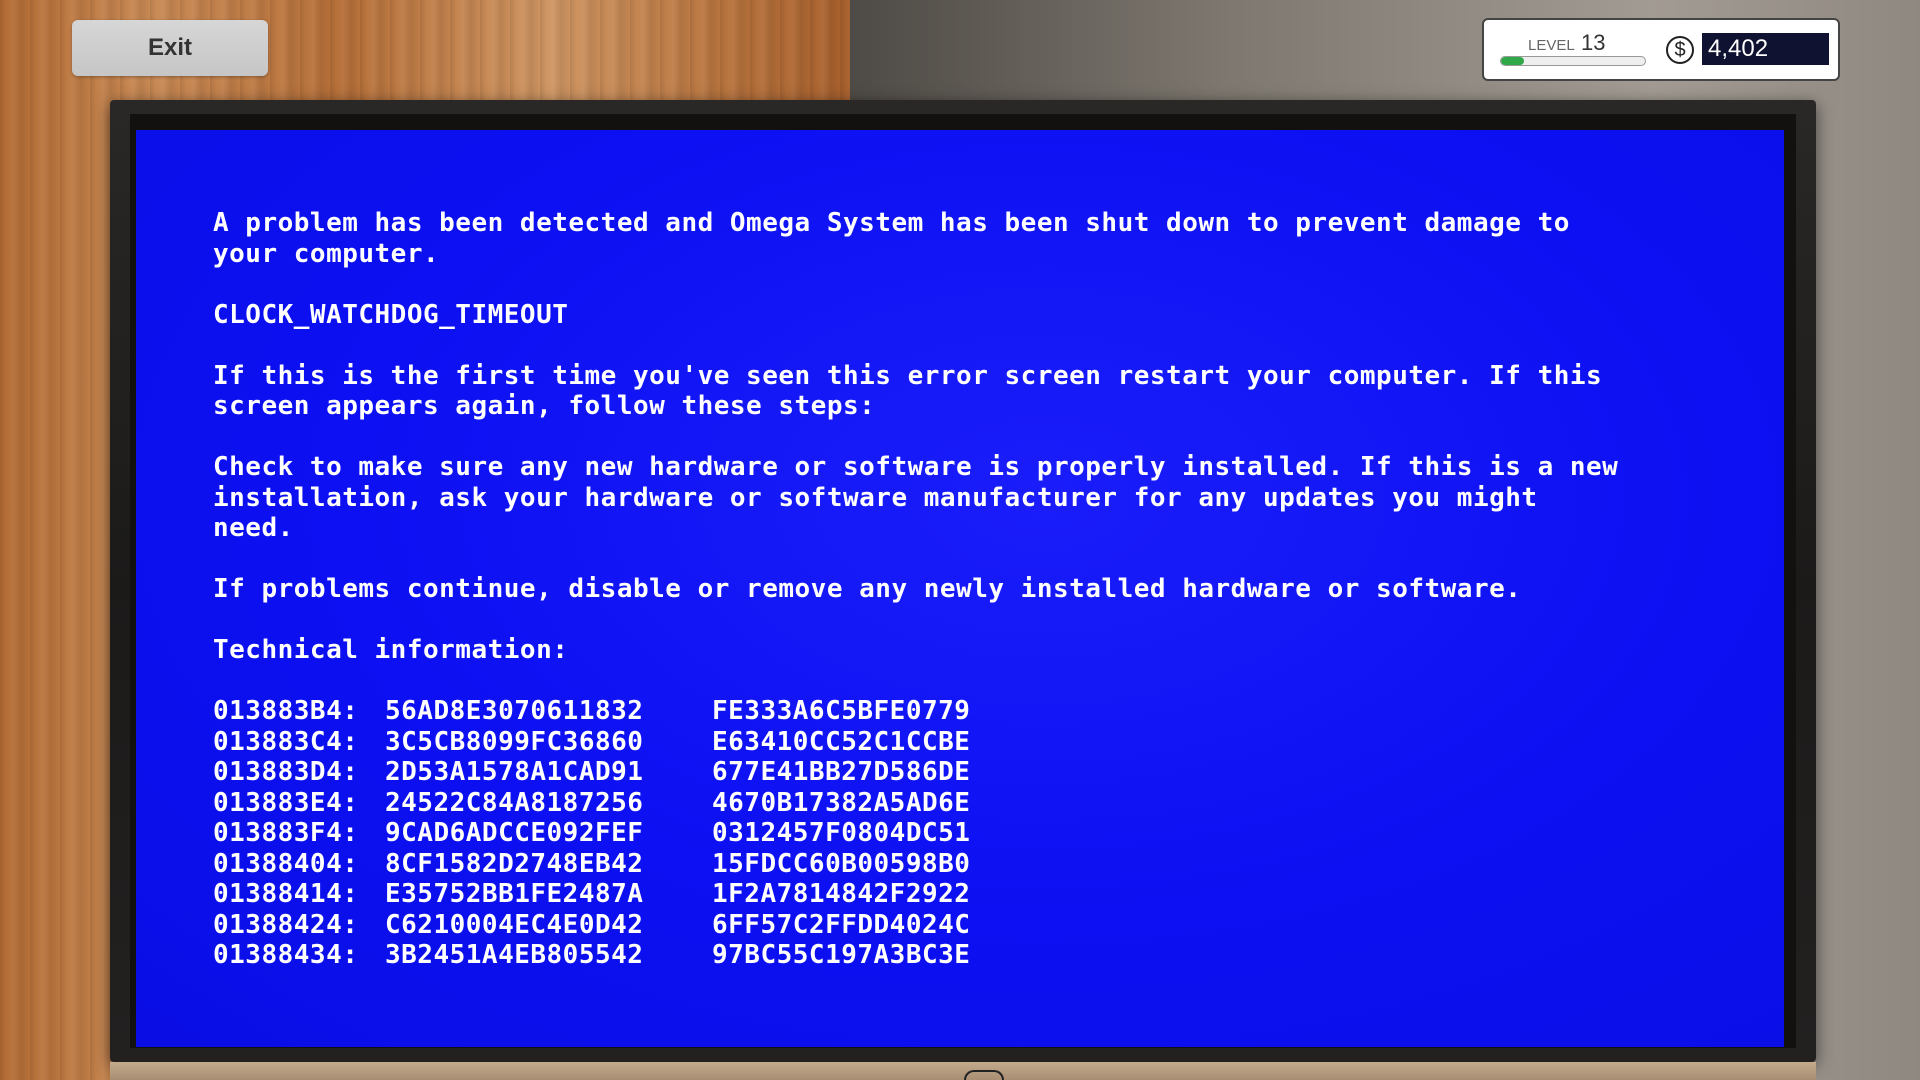  What do you see at coordinates (963, 1071) in the screenshot?
I see `desk-surface` at bounding box center [963, 1071].